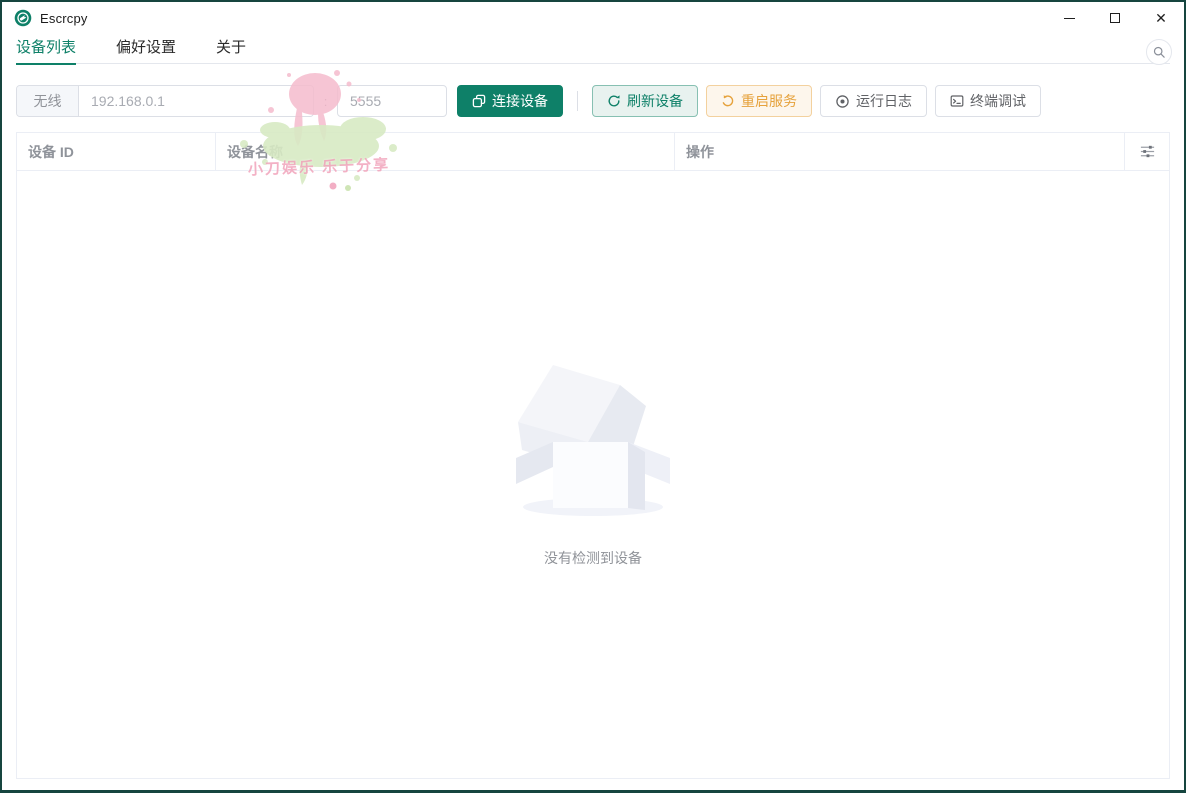 The width and height of the screenshot is (1186, 793). I want to click on connect-device-label: 连接设备, so click(520, 101).